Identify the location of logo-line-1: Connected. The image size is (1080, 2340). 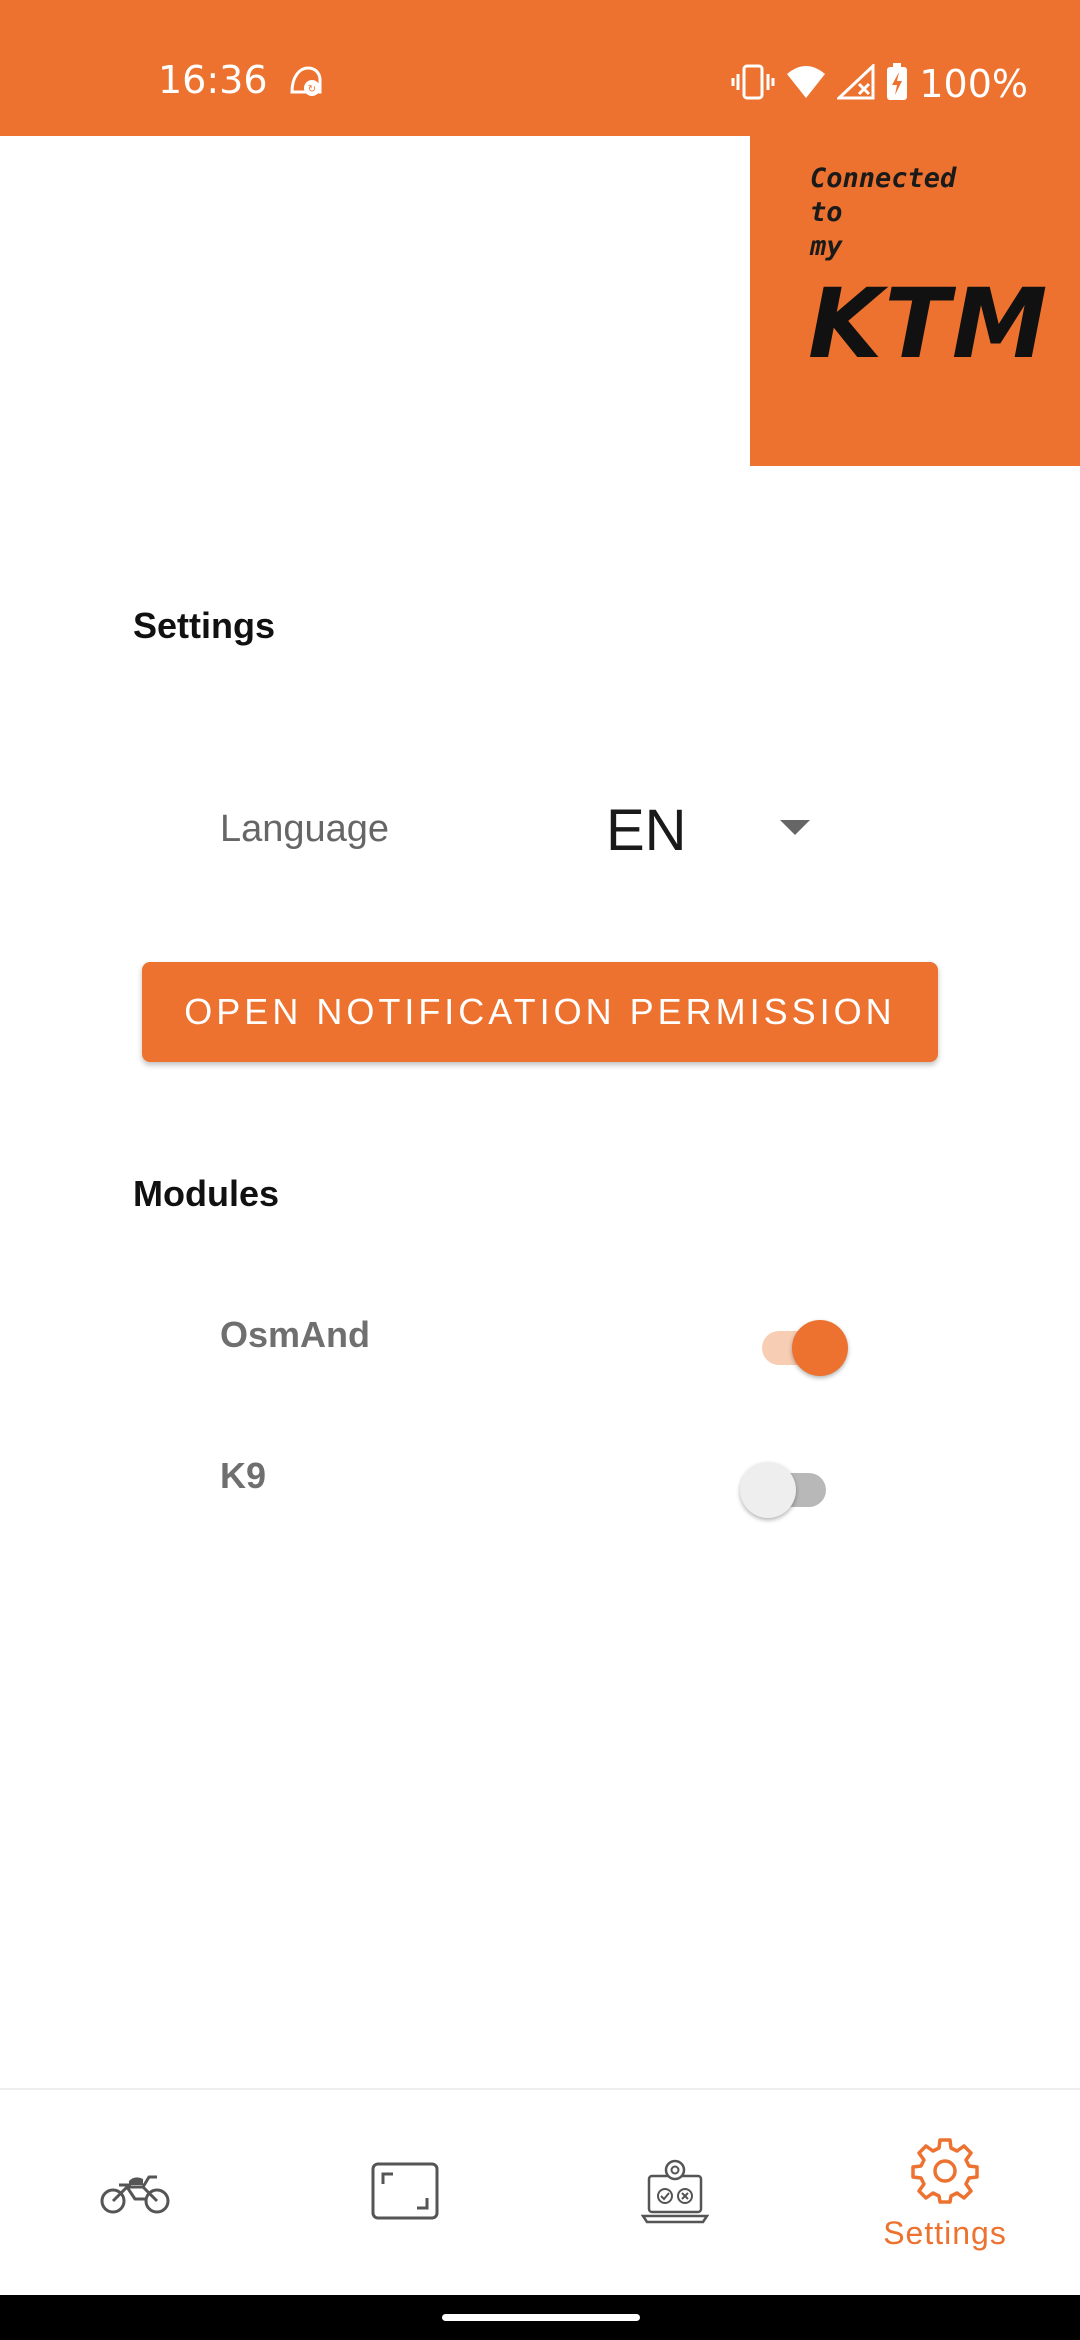
(883, 178).